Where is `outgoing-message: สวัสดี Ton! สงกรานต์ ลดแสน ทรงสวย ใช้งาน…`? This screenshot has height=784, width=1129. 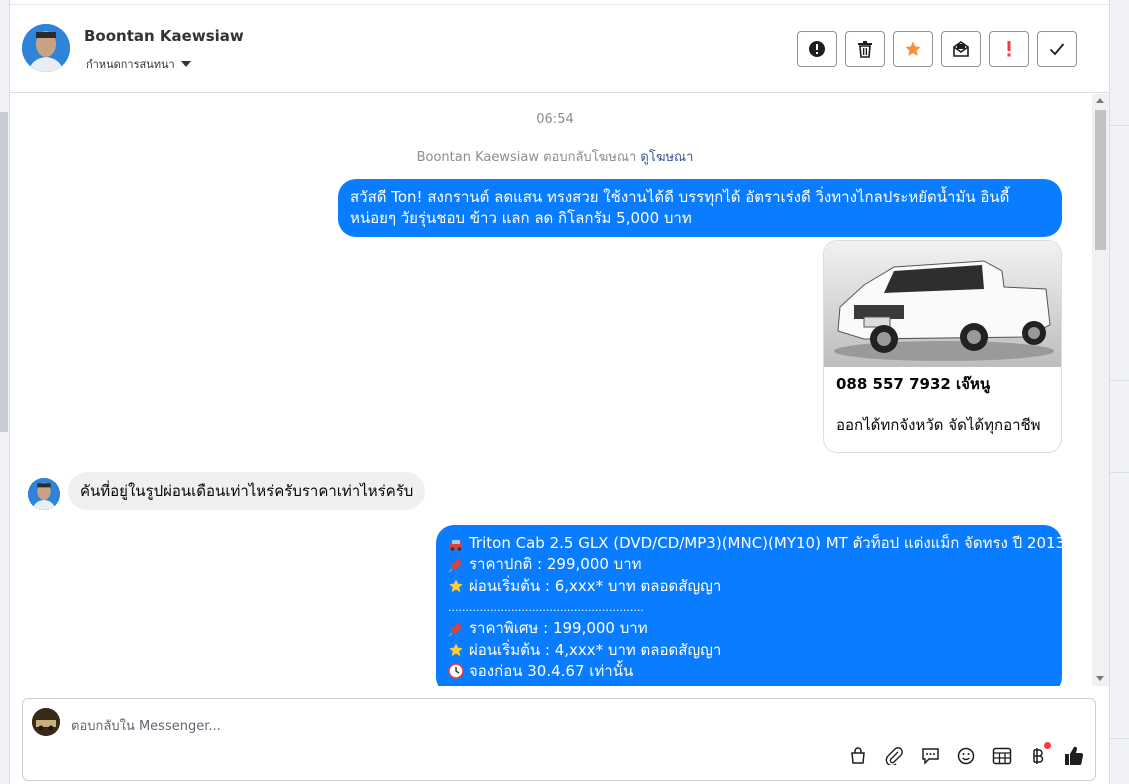 outgoing-message: สวัสดี Ton! สงกรานต์ ลดแสน ทรงสวย ใช้งาน… is located at coordinates (700, 208).